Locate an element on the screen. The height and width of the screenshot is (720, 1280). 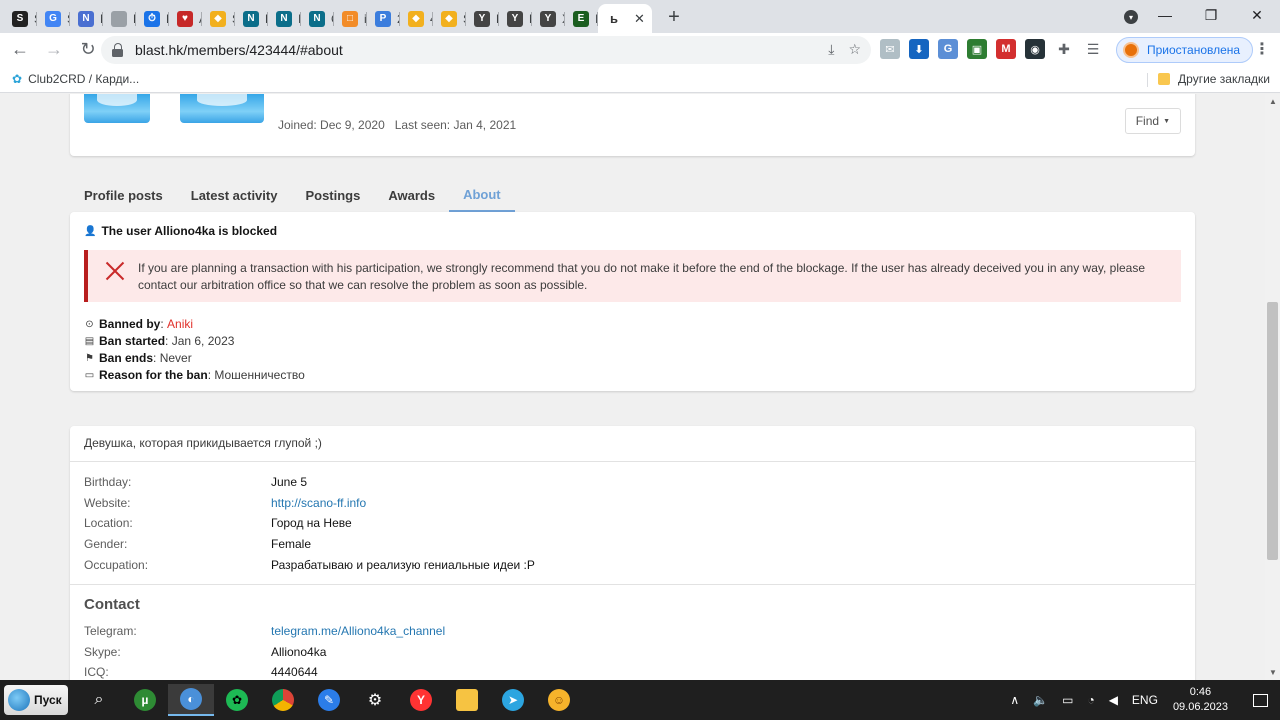
bookmarks-bar: ✿ Club2CRD / Карди... Другие закладки is located at coordinates (640, 79).